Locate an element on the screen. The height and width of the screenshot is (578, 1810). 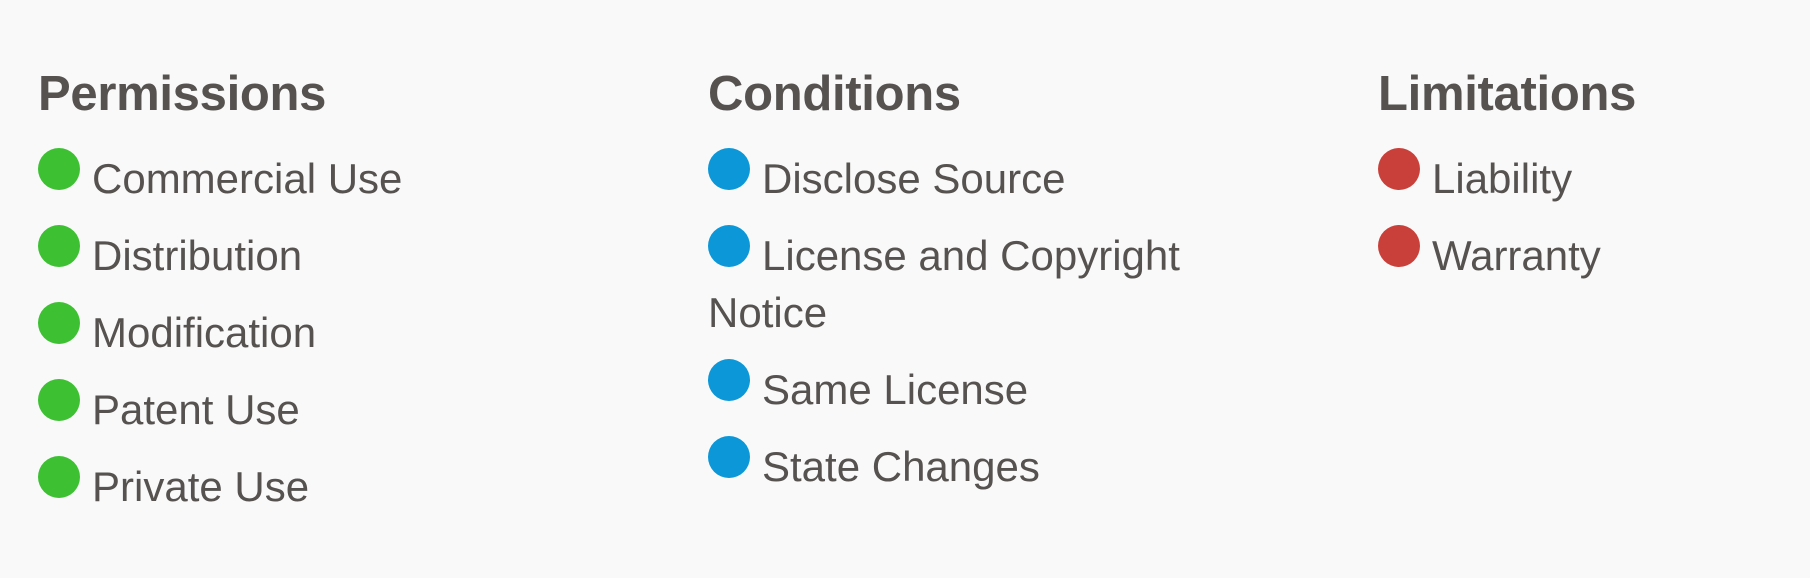
condition-item-state-changes: State Changes is located at coordinates (988, 465).